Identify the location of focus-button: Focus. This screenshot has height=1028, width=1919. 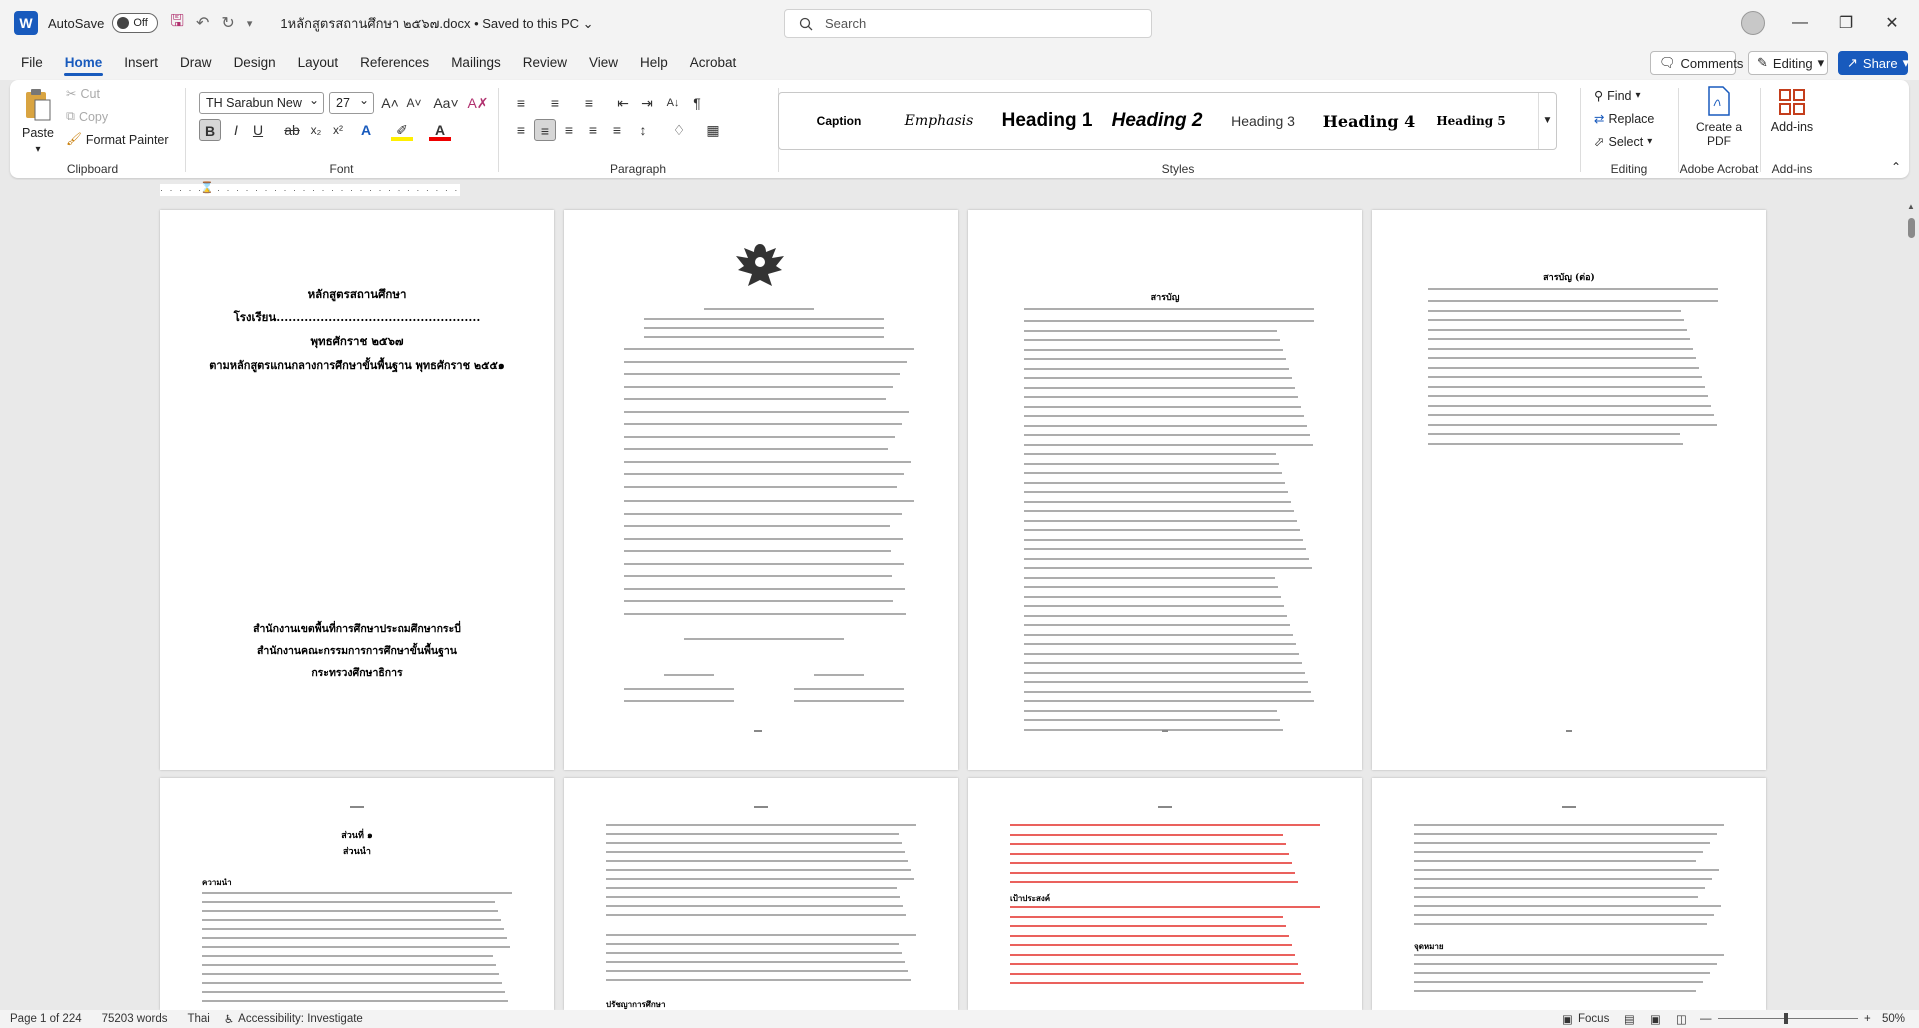
(1593, 1019).